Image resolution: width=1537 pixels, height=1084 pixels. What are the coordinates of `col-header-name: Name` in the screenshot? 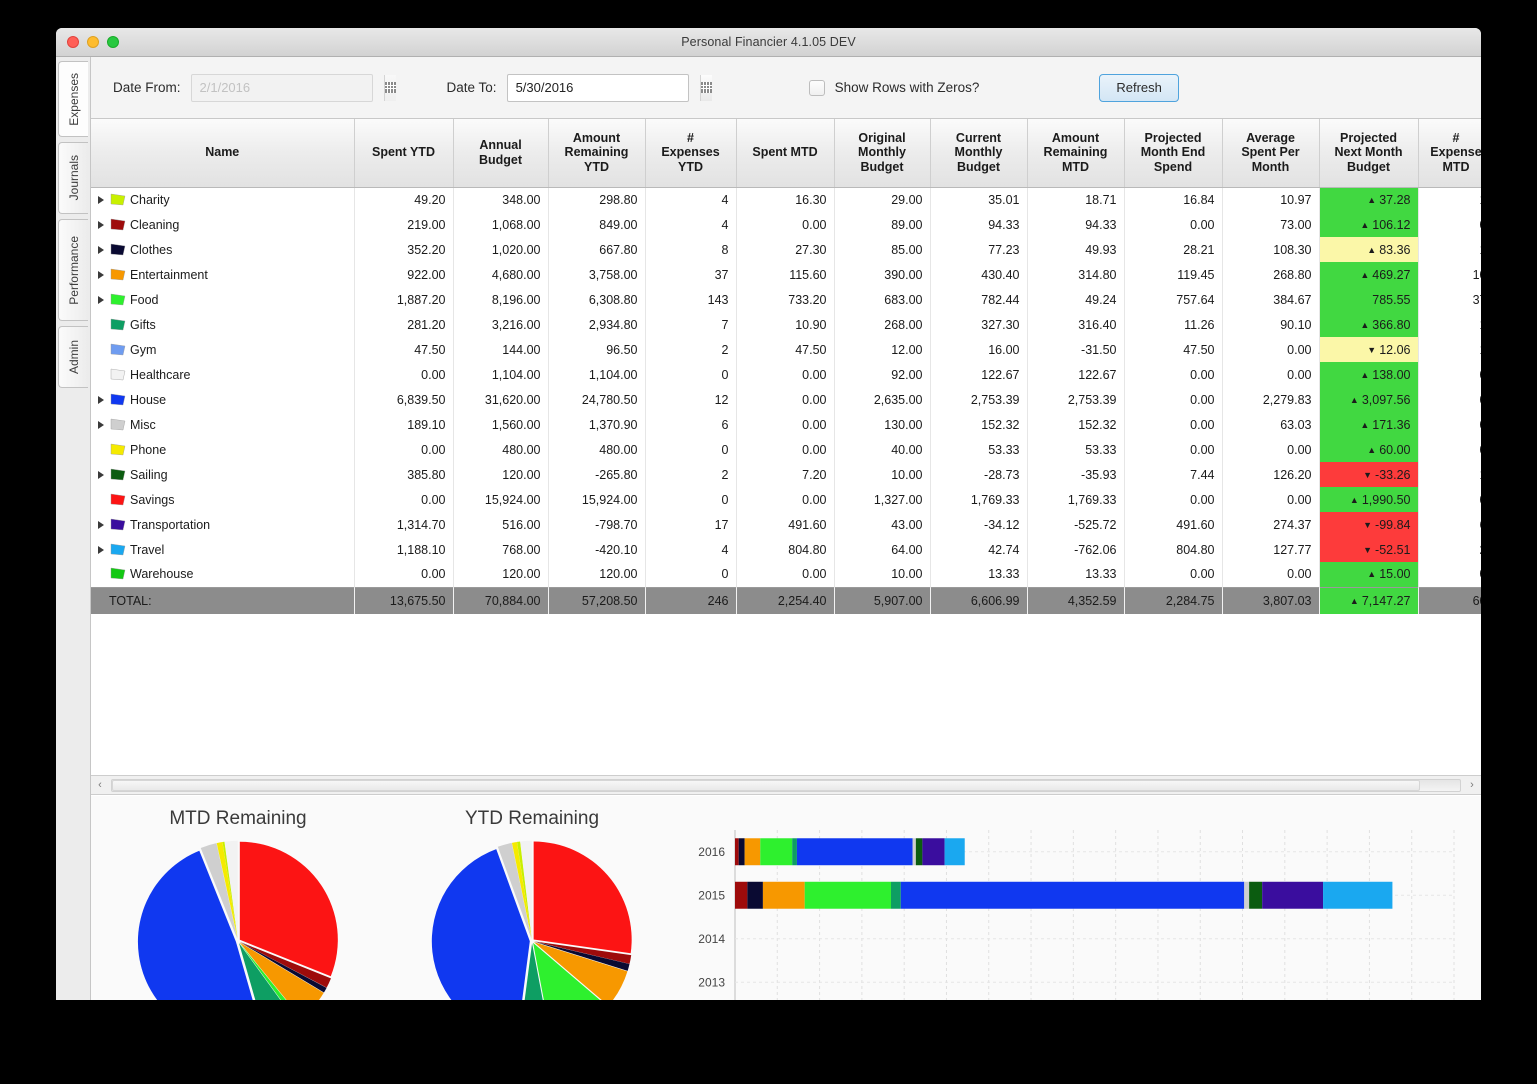 It's located at (223, 153).